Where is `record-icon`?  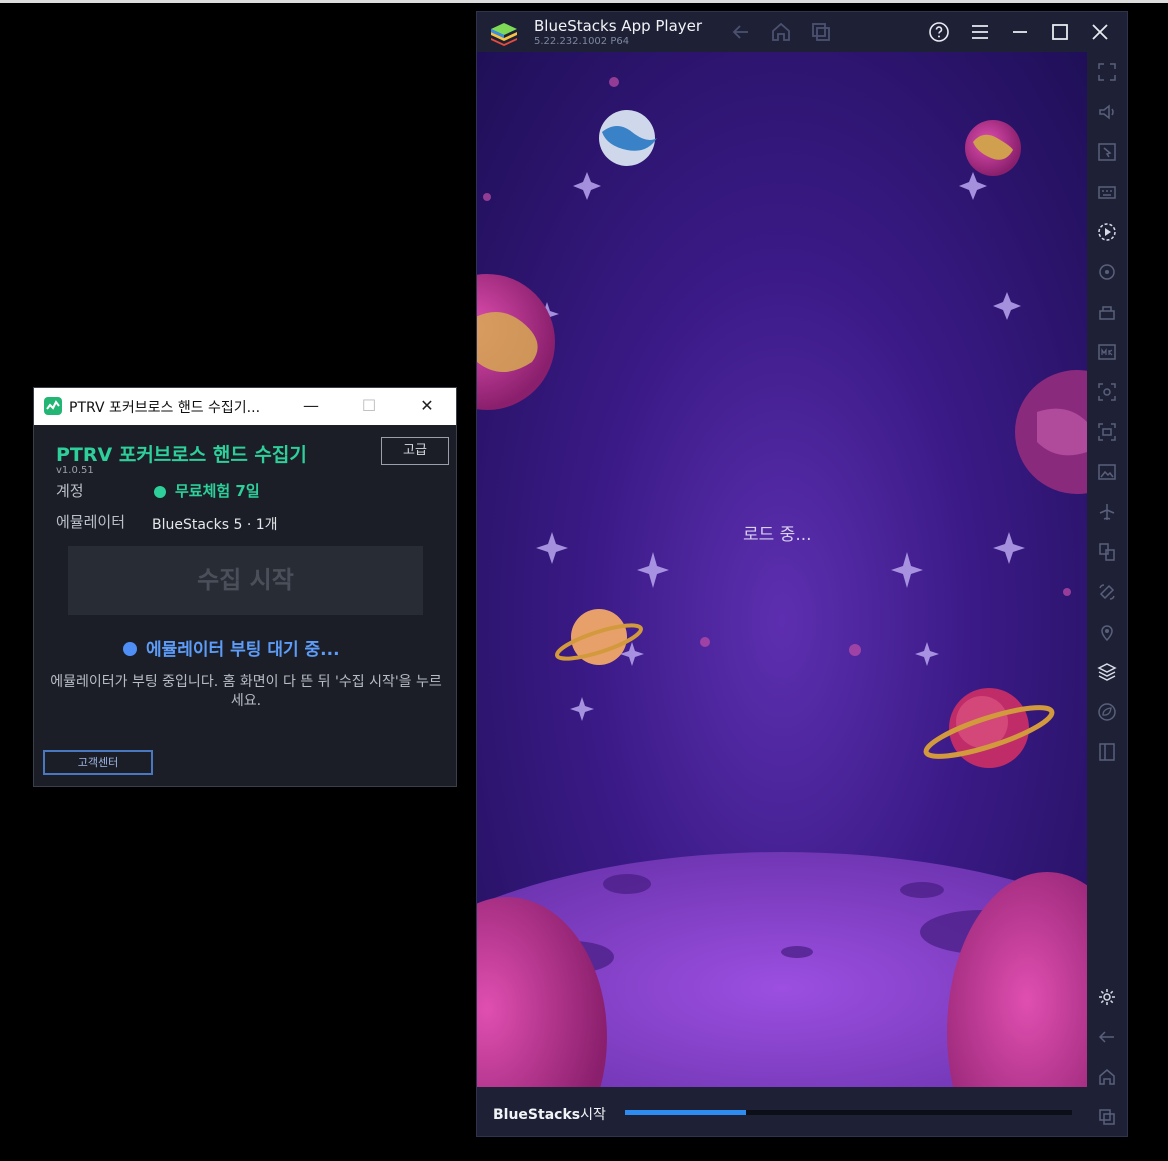
record-icon is located at coordinates (1107, 432).